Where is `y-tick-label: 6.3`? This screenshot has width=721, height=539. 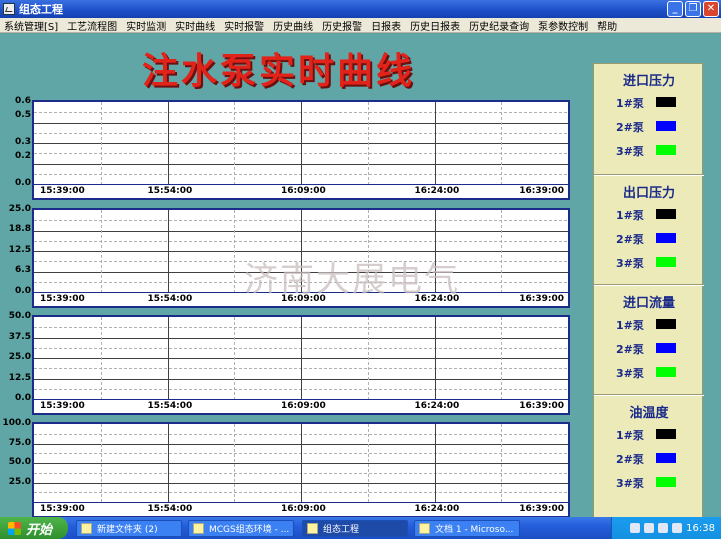 y-tick-label: 6.3 is located at coordinates (23, 270).